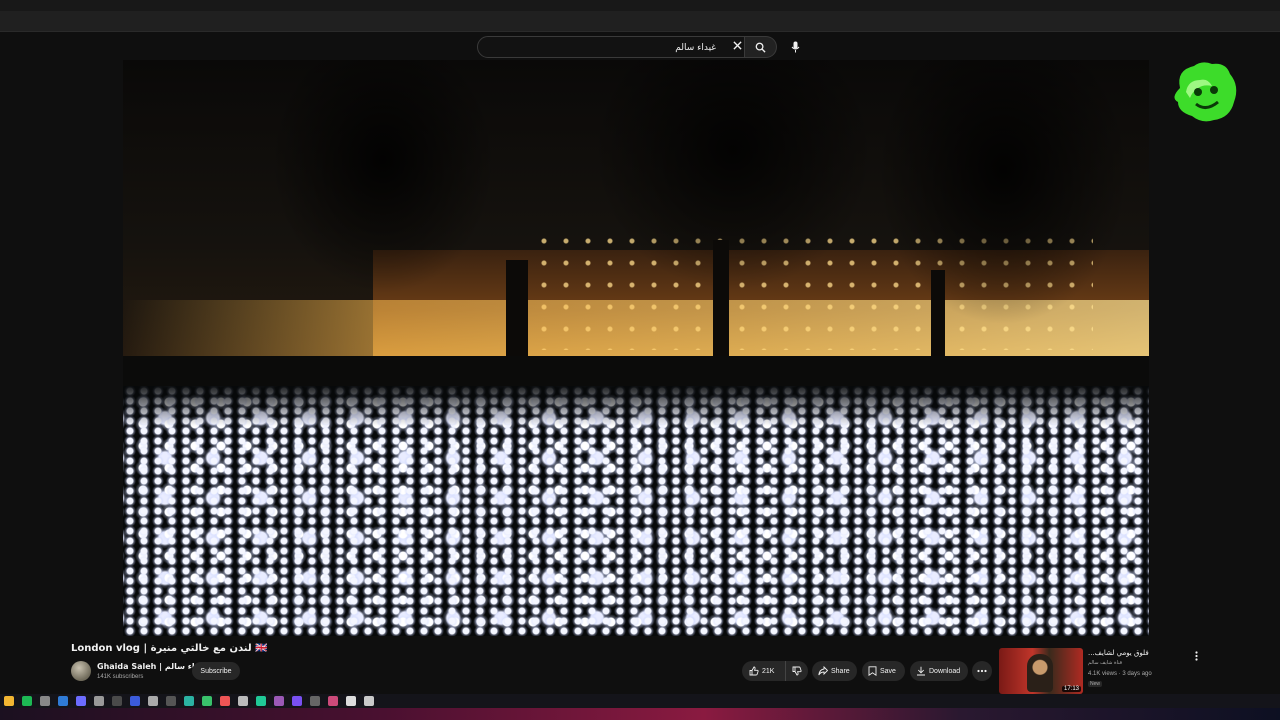 This screenshot has width=1280, height=720. What do you see at coordinates (1120, 674) in the screenshot?
I see `recommended-video-meta: 4.1K views · 3 days ago` at bounding box center [1120, 674].